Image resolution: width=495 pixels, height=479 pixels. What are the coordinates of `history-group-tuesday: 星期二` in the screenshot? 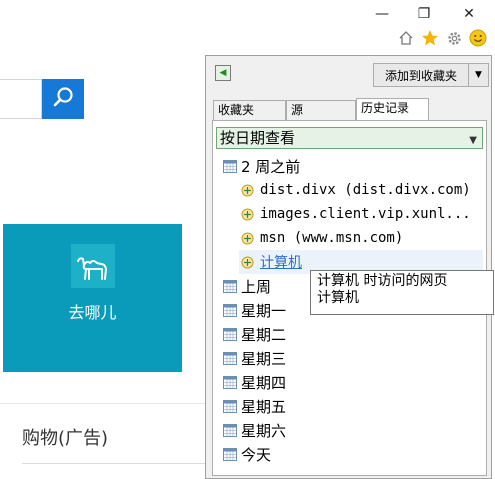 It's located at (254, 334).